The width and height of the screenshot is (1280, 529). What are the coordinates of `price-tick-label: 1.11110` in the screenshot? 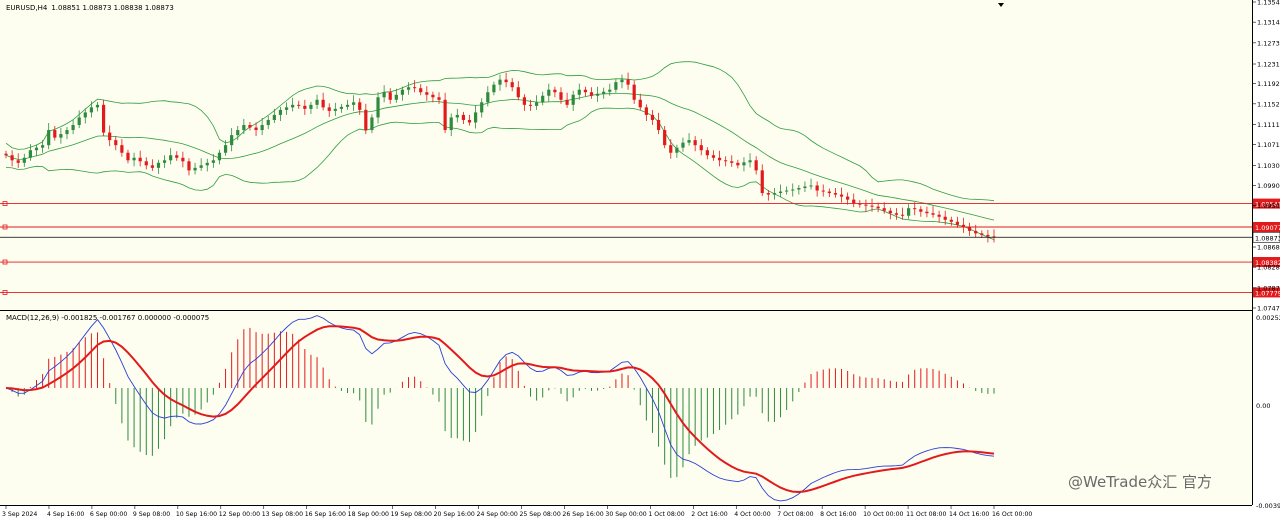 It's located at (1268, 125).